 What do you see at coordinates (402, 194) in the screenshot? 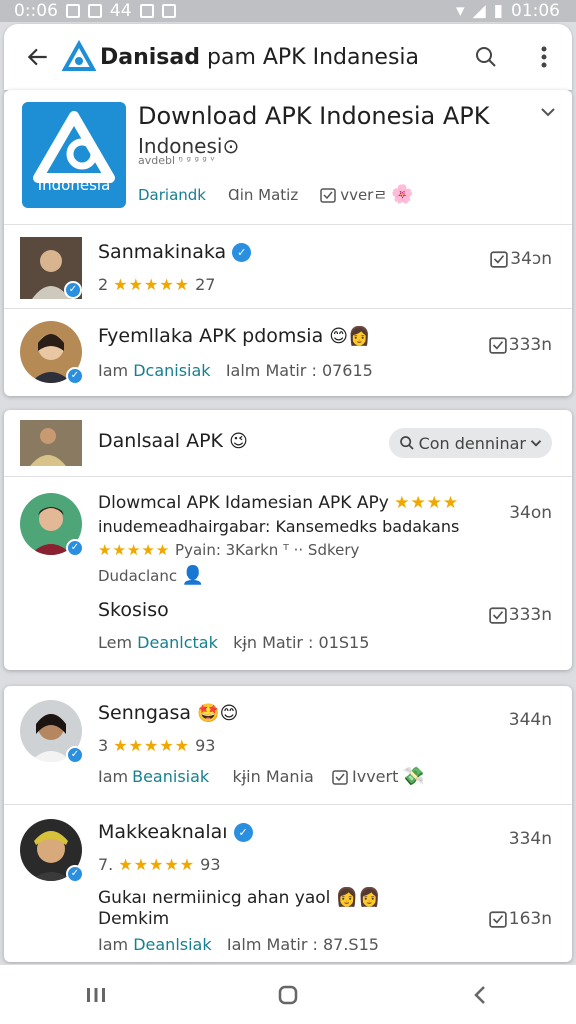
I see `emoji-icon: 🌸` at bounding box center [402, 194].